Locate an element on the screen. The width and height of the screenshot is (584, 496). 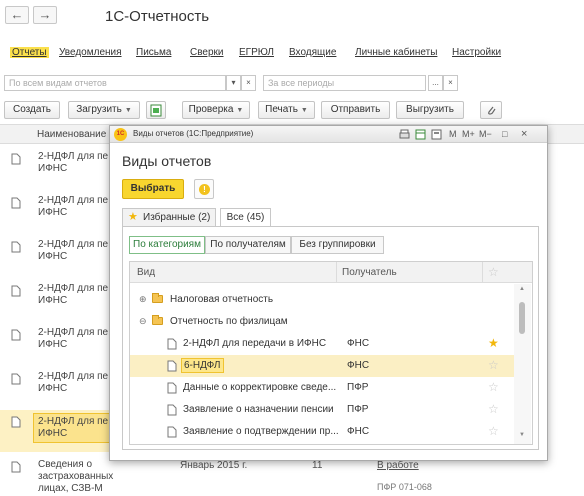
group-by-category-button: По категориям is located at coordinates (167, 245).